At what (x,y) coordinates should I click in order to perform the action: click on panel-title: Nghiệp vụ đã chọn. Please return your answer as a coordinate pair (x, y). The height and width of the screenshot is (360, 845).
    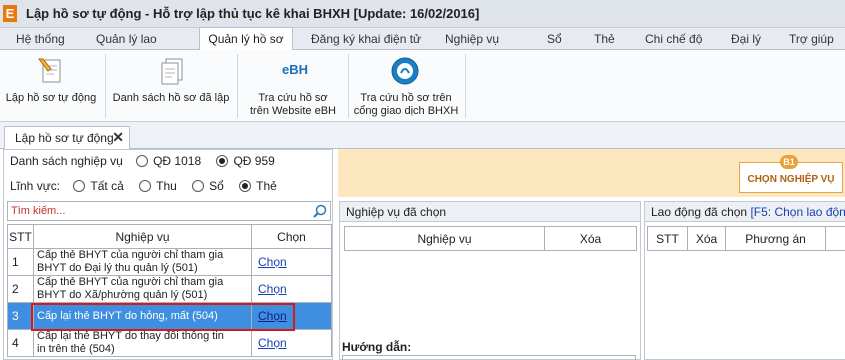
    Looking at the image, I should click on (490, 212).